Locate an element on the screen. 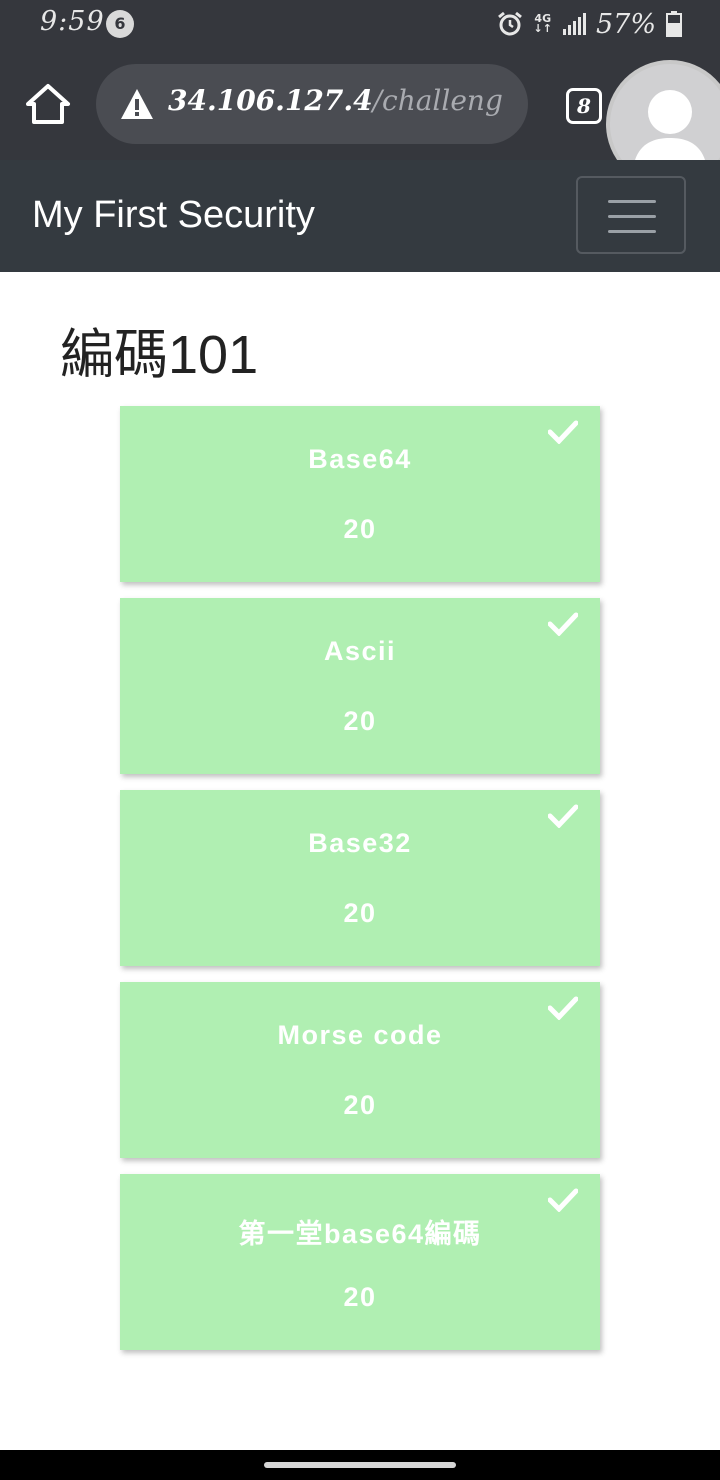  browser-toolbar: 34.106.127.4/challeng 8 is located at coordinates (360, 116).